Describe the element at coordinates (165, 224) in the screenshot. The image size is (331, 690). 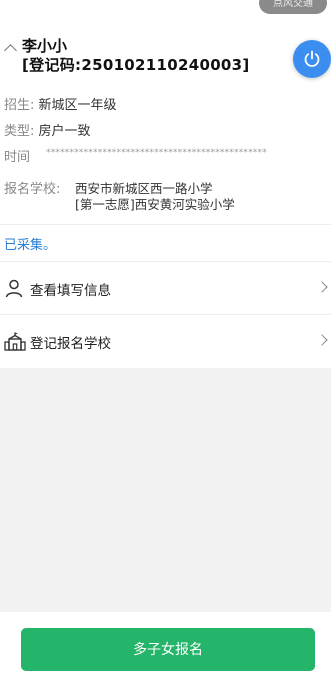
I see `divider` at that location.